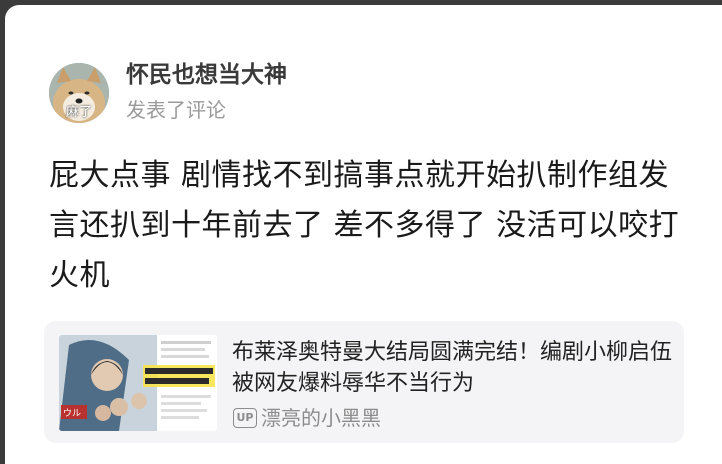  I want to click on video-title: 布莱泽奥特曼大结局圆满完结！编剧小柳启伍被网友爆料辱华不当行为, so click(452, 368).